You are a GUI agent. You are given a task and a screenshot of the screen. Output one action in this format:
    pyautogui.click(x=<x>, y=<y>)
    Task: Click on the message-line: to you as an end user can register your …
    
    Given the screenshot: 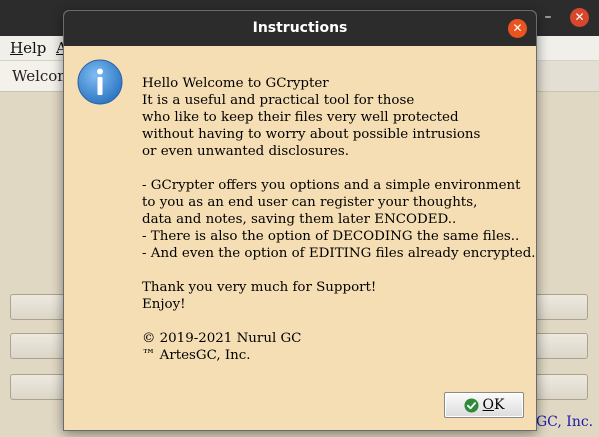 What is the action you would take?
    pyautogui.click(x=310, y=202)
    